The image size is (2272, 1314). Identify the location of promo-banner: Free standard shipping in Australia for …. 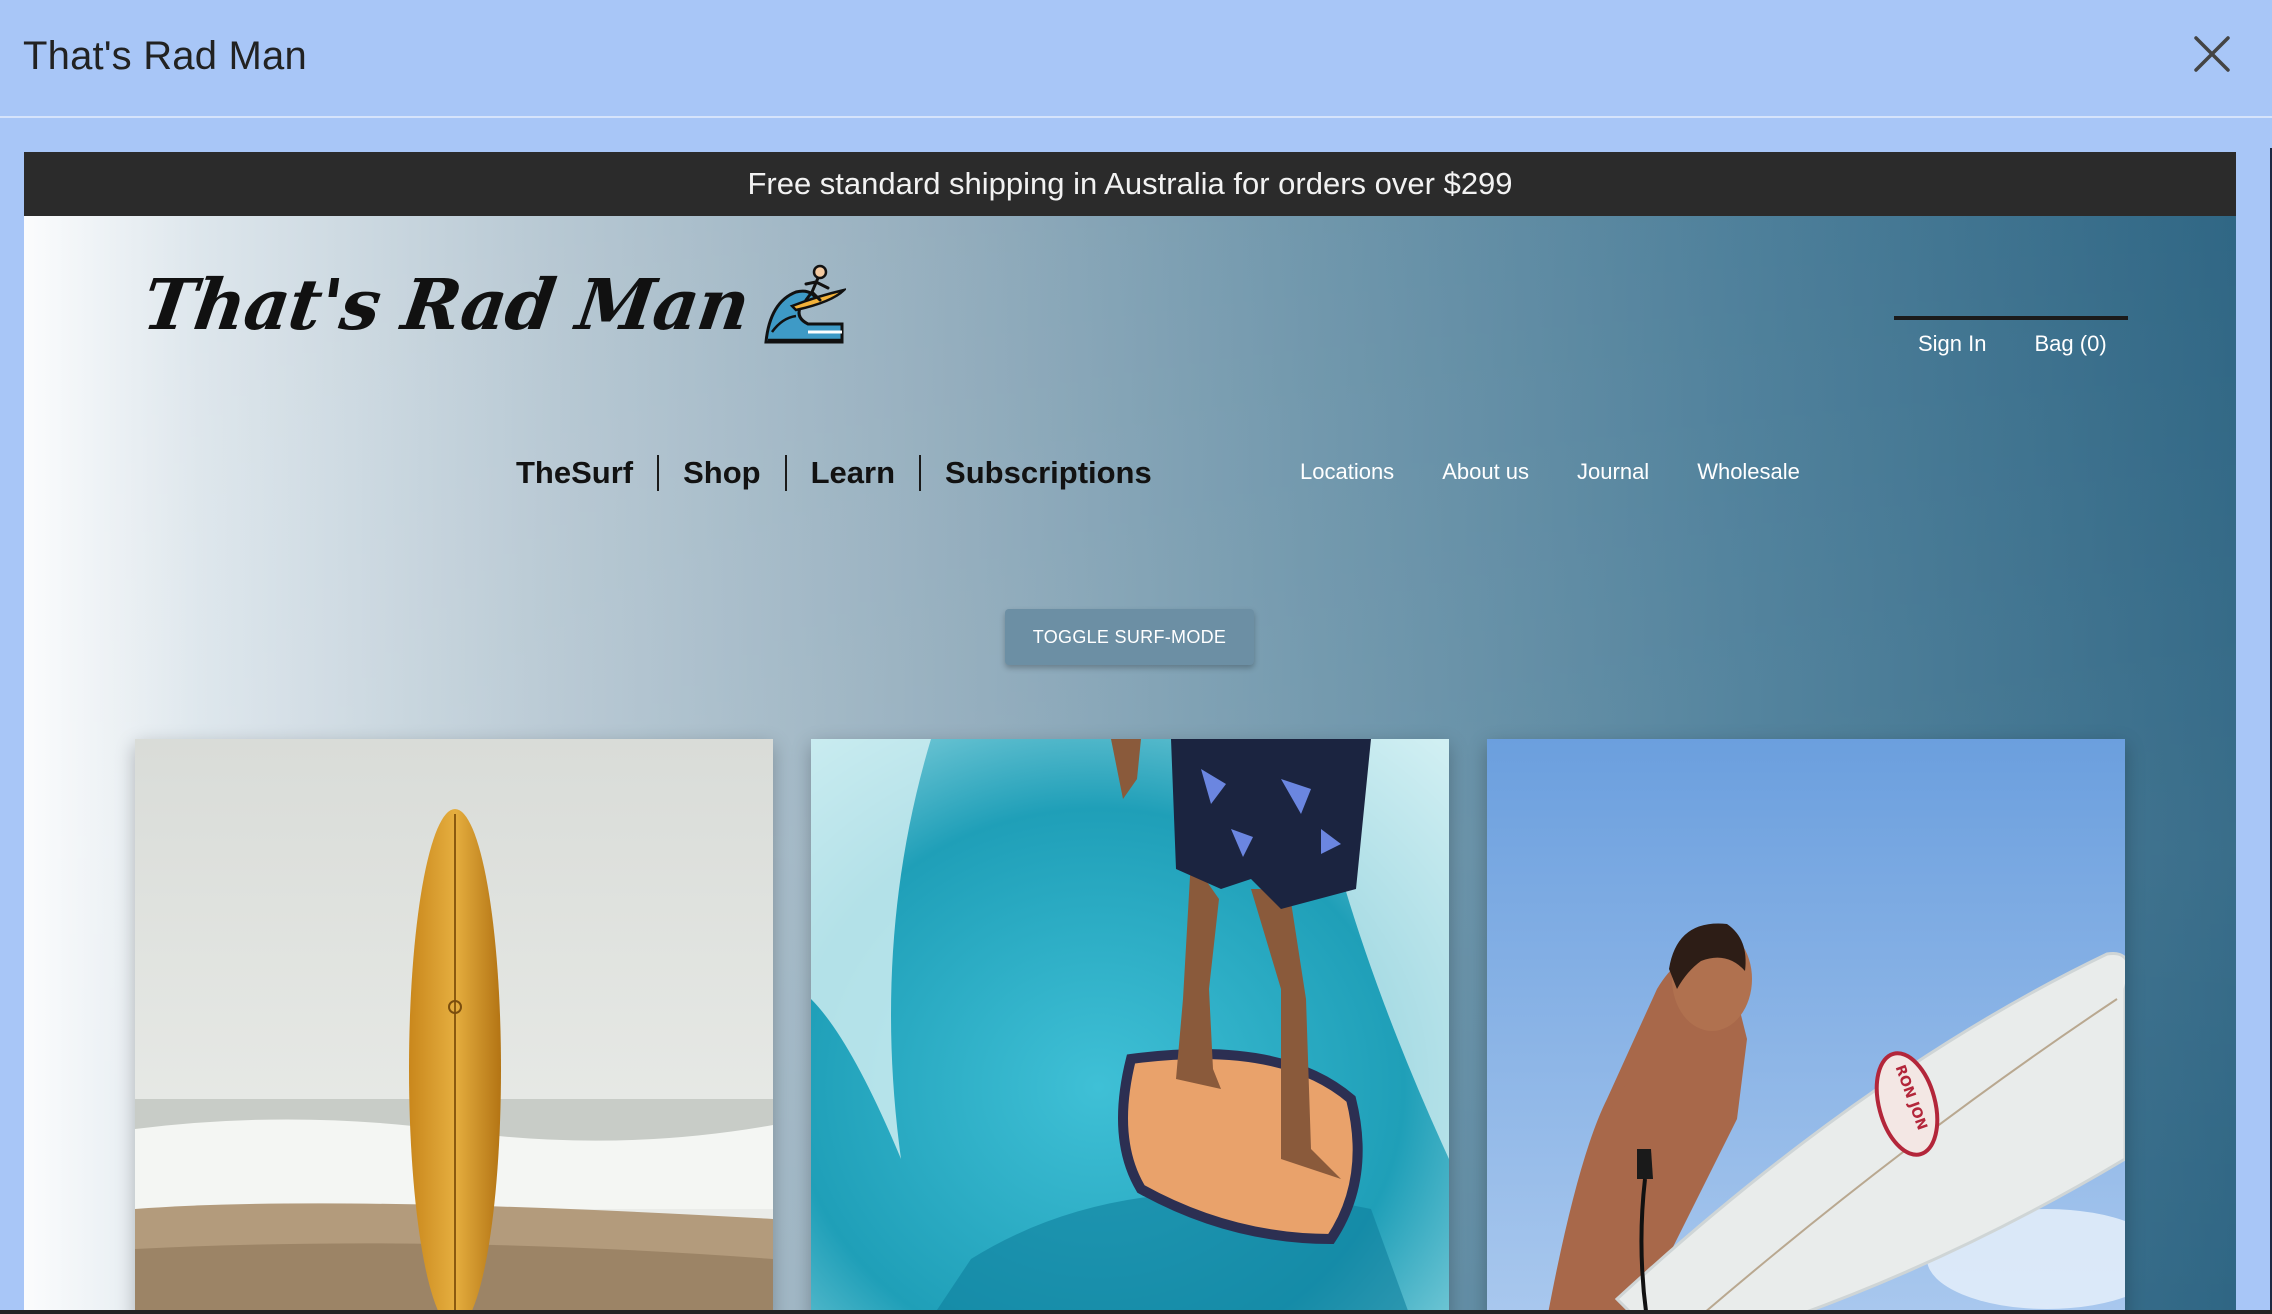
(1130, 184).